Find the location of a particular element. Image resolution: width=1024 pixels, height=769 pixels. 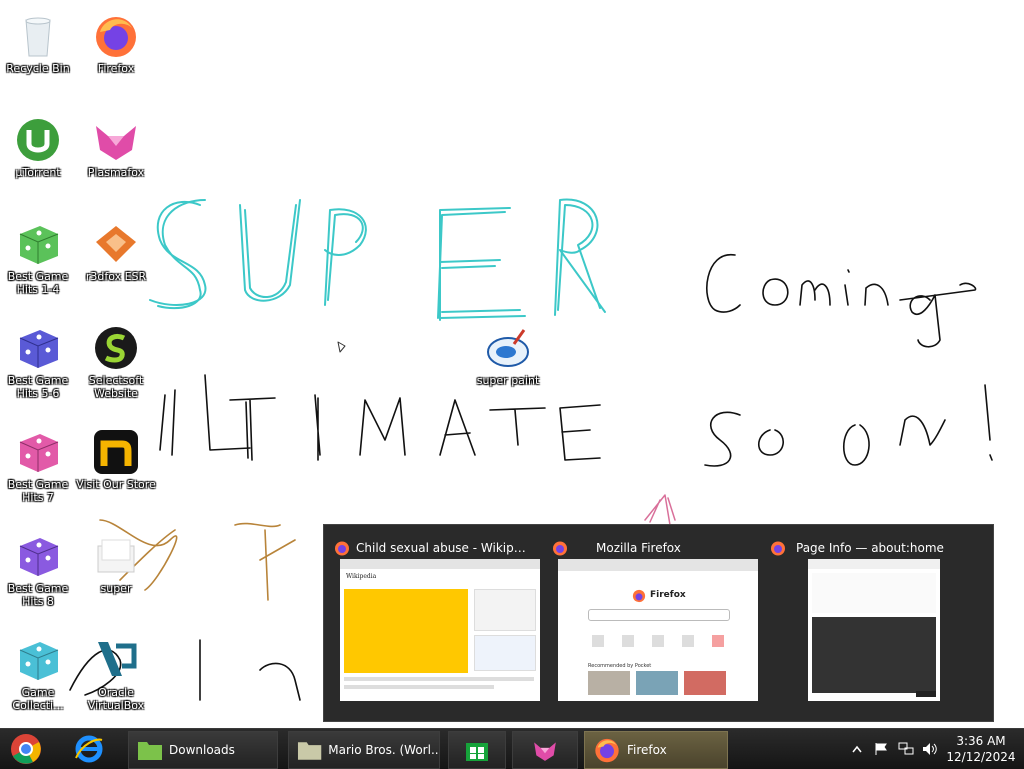

action-center-button is located at coordinates (882, 749).